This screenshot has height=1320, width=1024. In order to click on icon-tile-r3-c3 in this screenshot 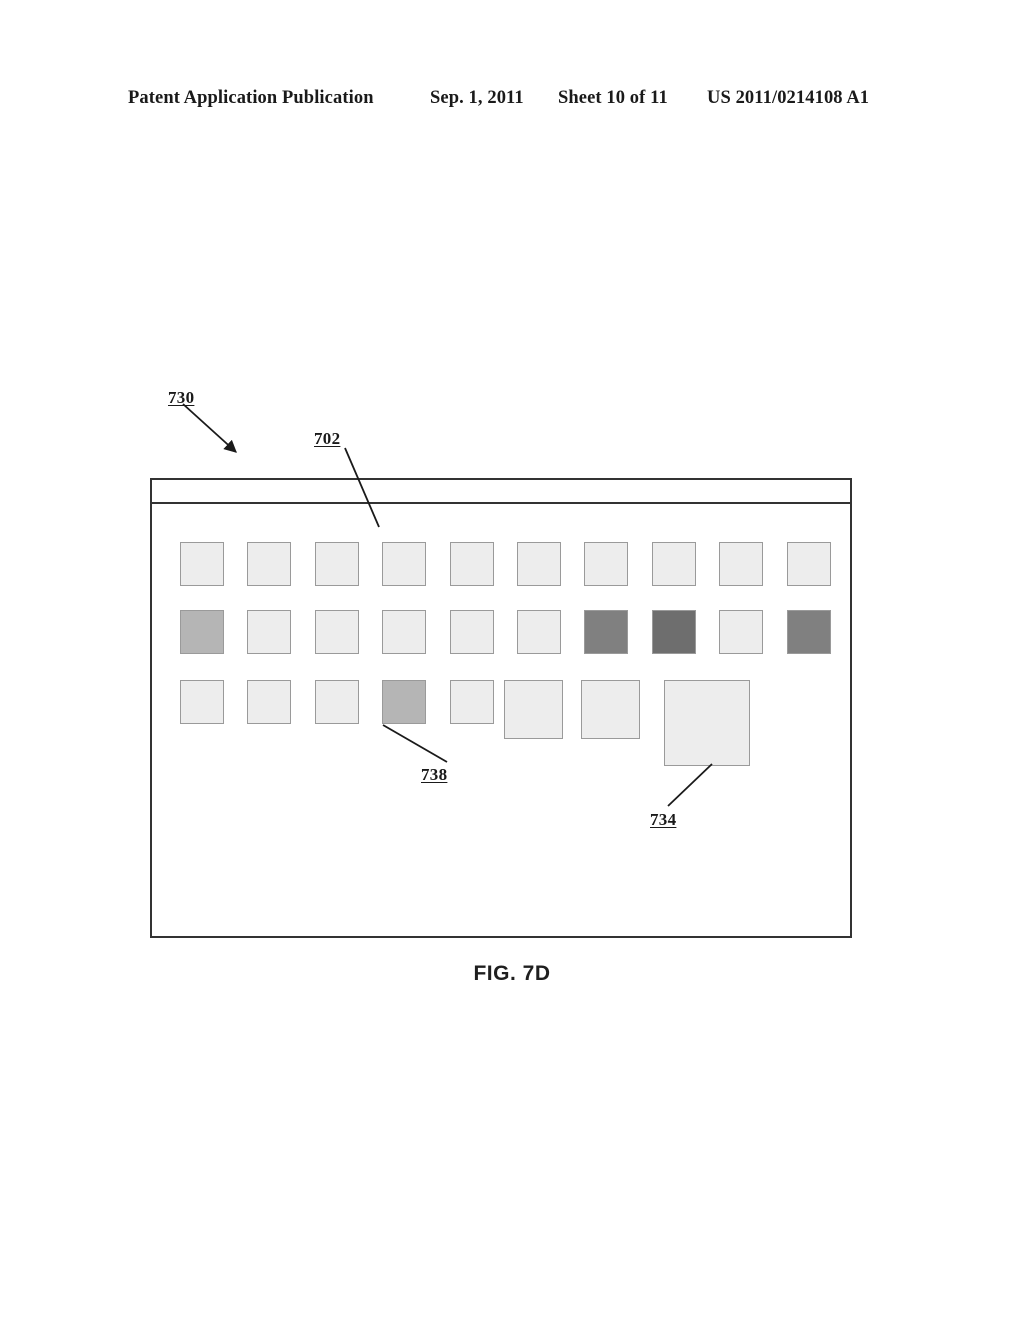, I will do `click(337, 702)`.